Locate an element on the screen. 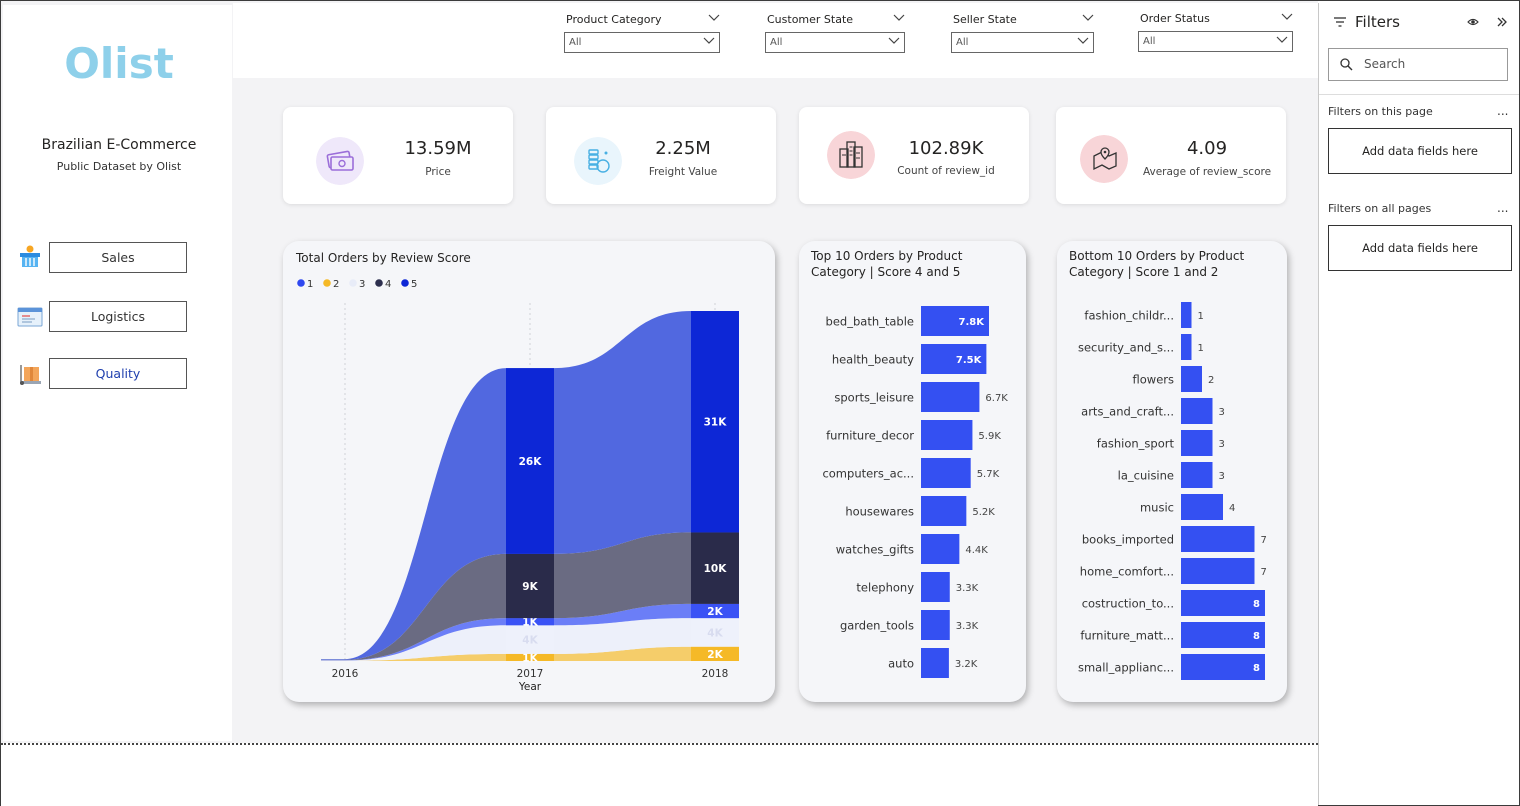 The image size is (1520, 806). data-label: 1K is located at coordinates (530, 658).